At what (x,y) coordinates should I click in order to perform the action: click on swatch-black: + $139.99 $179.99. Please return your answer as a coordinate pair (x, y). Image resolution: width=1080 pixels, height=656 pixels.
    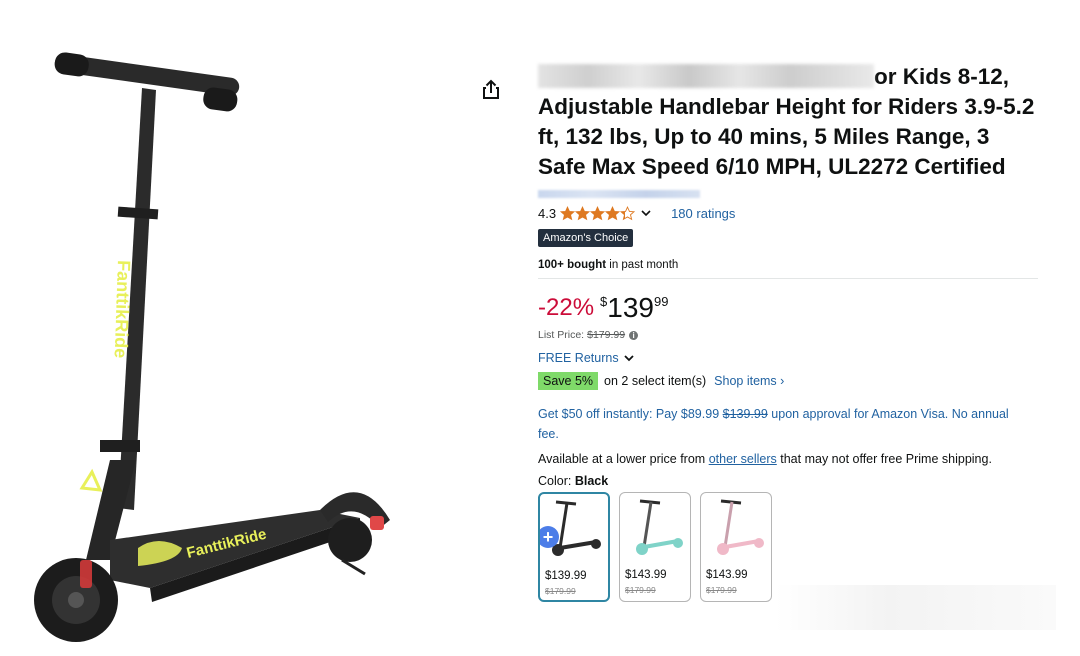
    Looking at the image, I should click on (574, 547).